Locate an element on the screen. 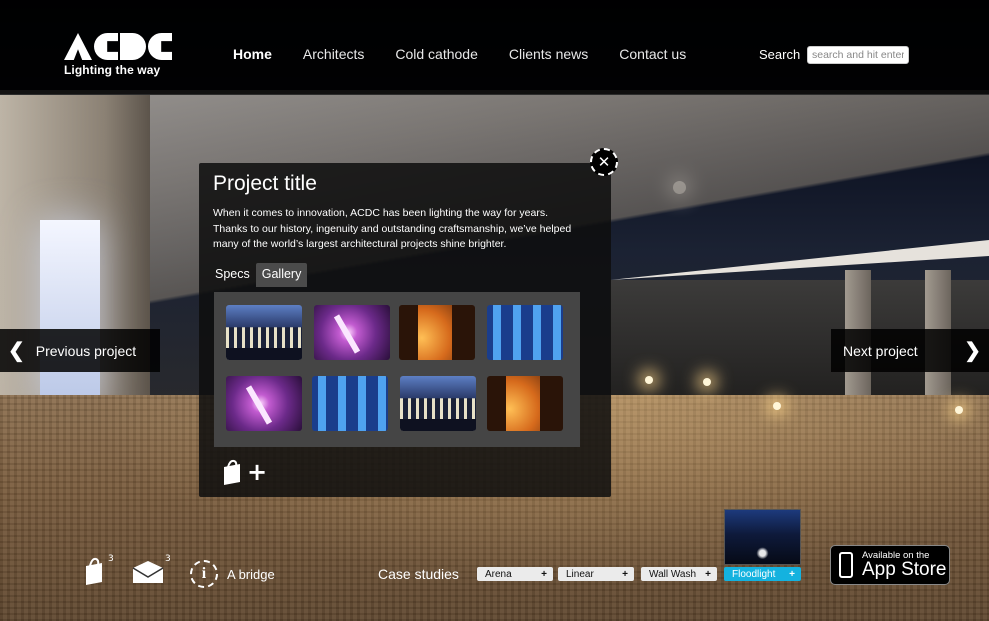 This screenshot has height=621, width=989. mail-button is located at coordinates (148, 574).